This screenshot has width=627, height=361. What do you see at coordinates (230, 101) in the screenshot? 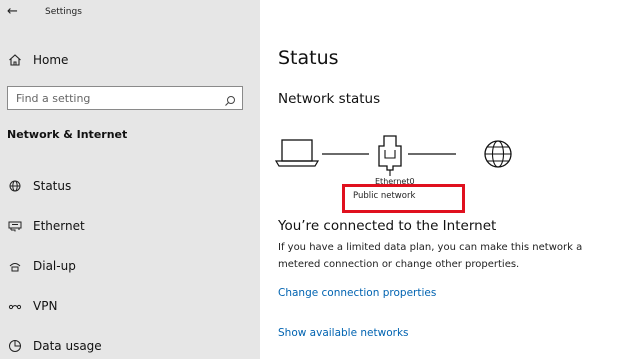
I see `search-icon` at bounding box center [230, 101].